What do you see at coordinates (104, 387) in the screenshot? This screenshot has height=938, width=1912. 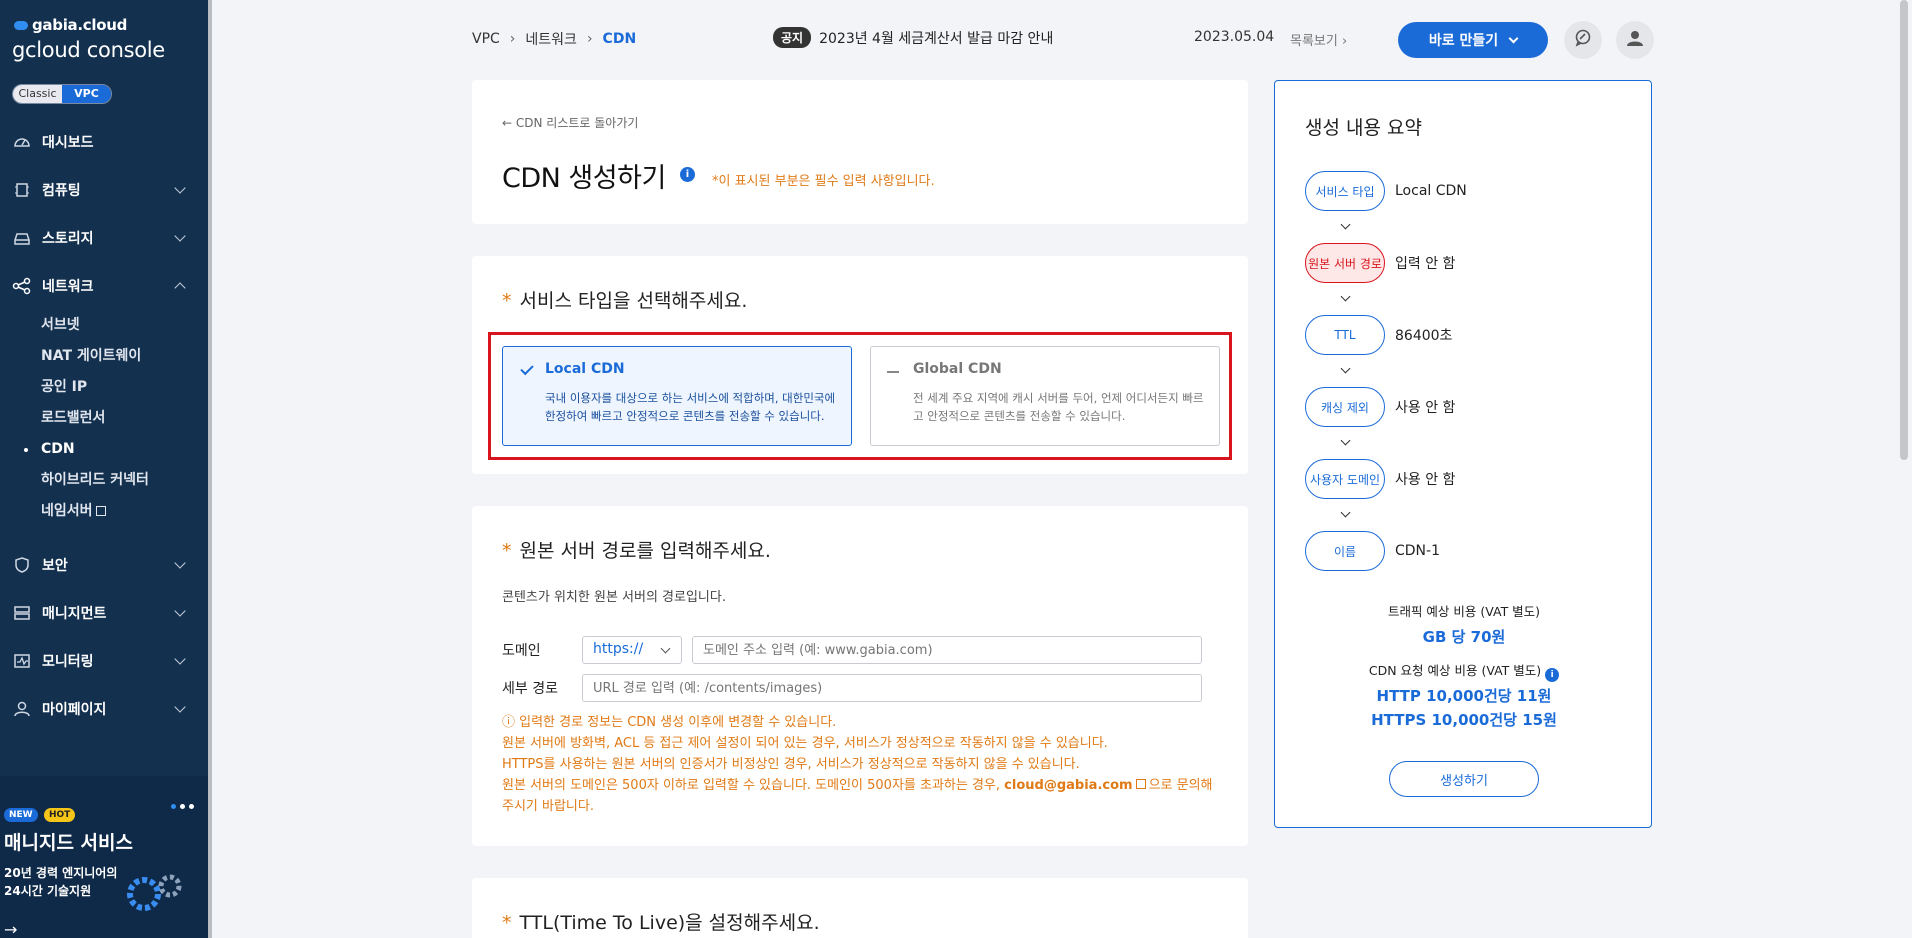 I see `sidebar-item-public-ip: 공인 IP` at bounding box center [104, 387].